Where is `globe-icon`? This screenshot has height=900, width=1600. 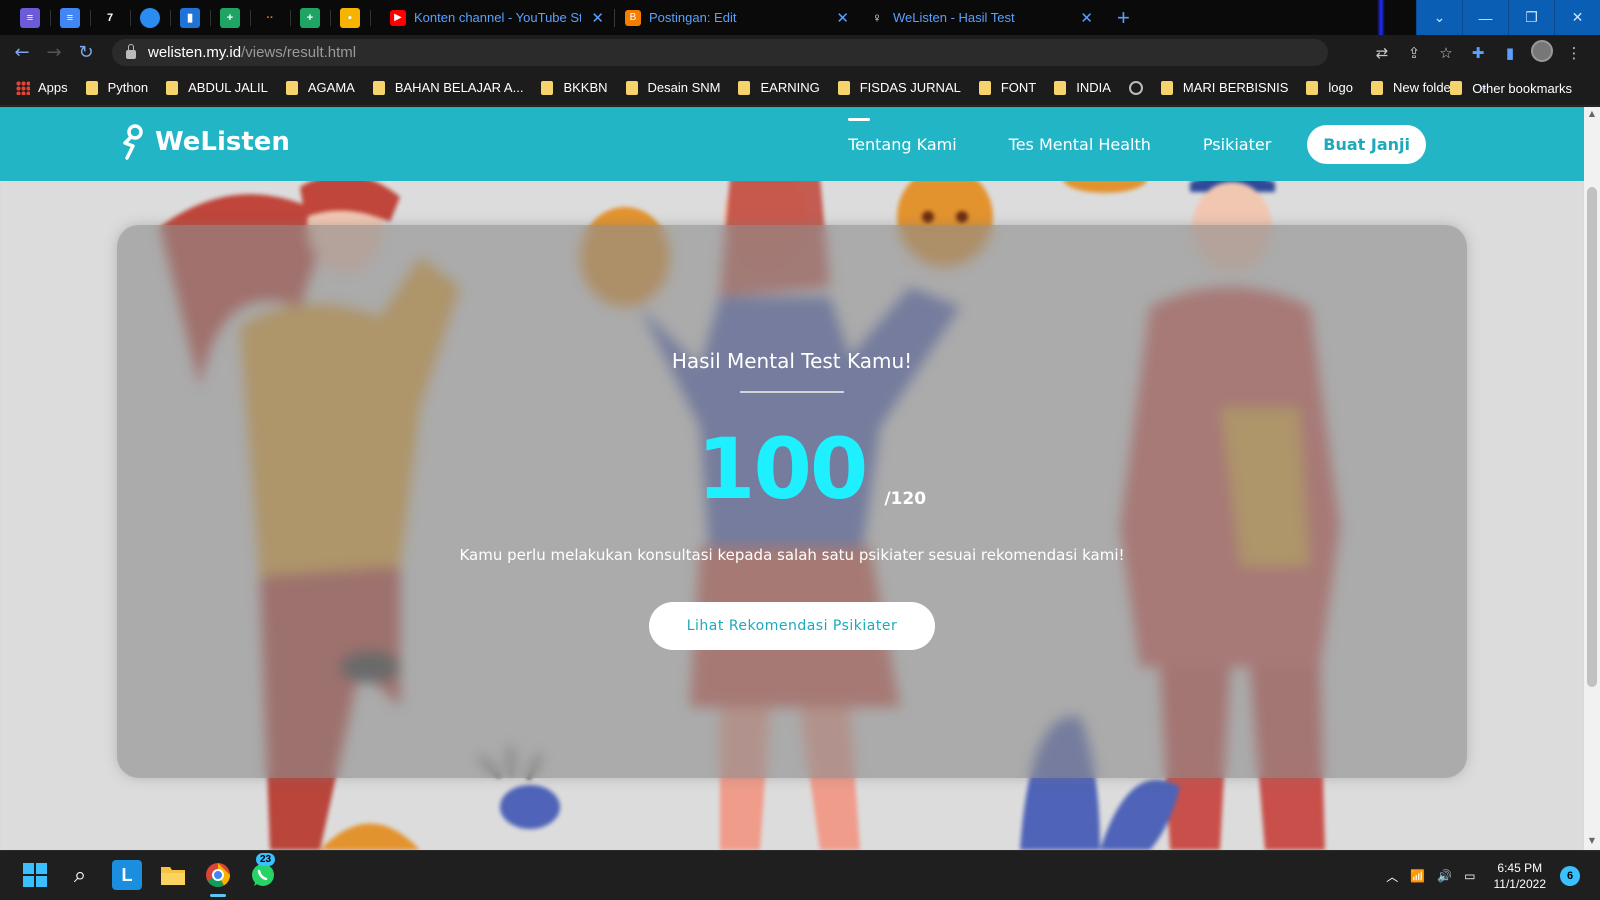 globe-icon is located at coordinates (1135, 87).